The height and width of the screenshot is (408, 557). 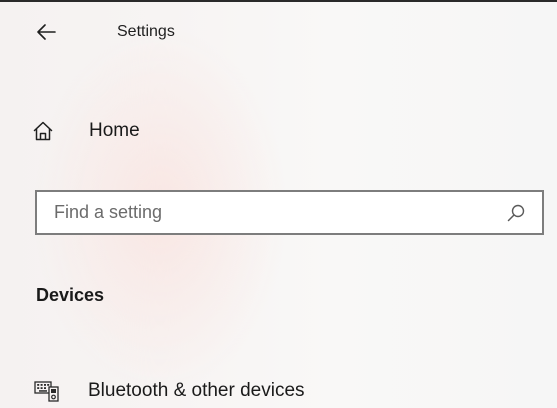 What do you see at coordinates (516, 213) in the screenshot?
I see `search-icon` at bounding box center [516, 213].